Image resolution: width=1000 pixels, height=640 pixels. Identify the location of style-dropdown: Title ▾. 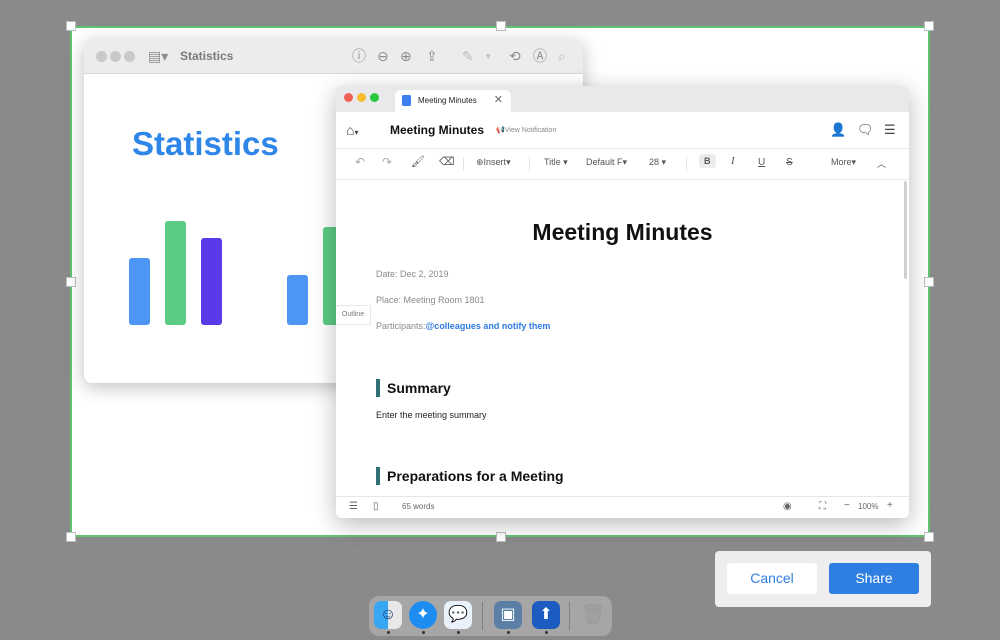
(556, 162).